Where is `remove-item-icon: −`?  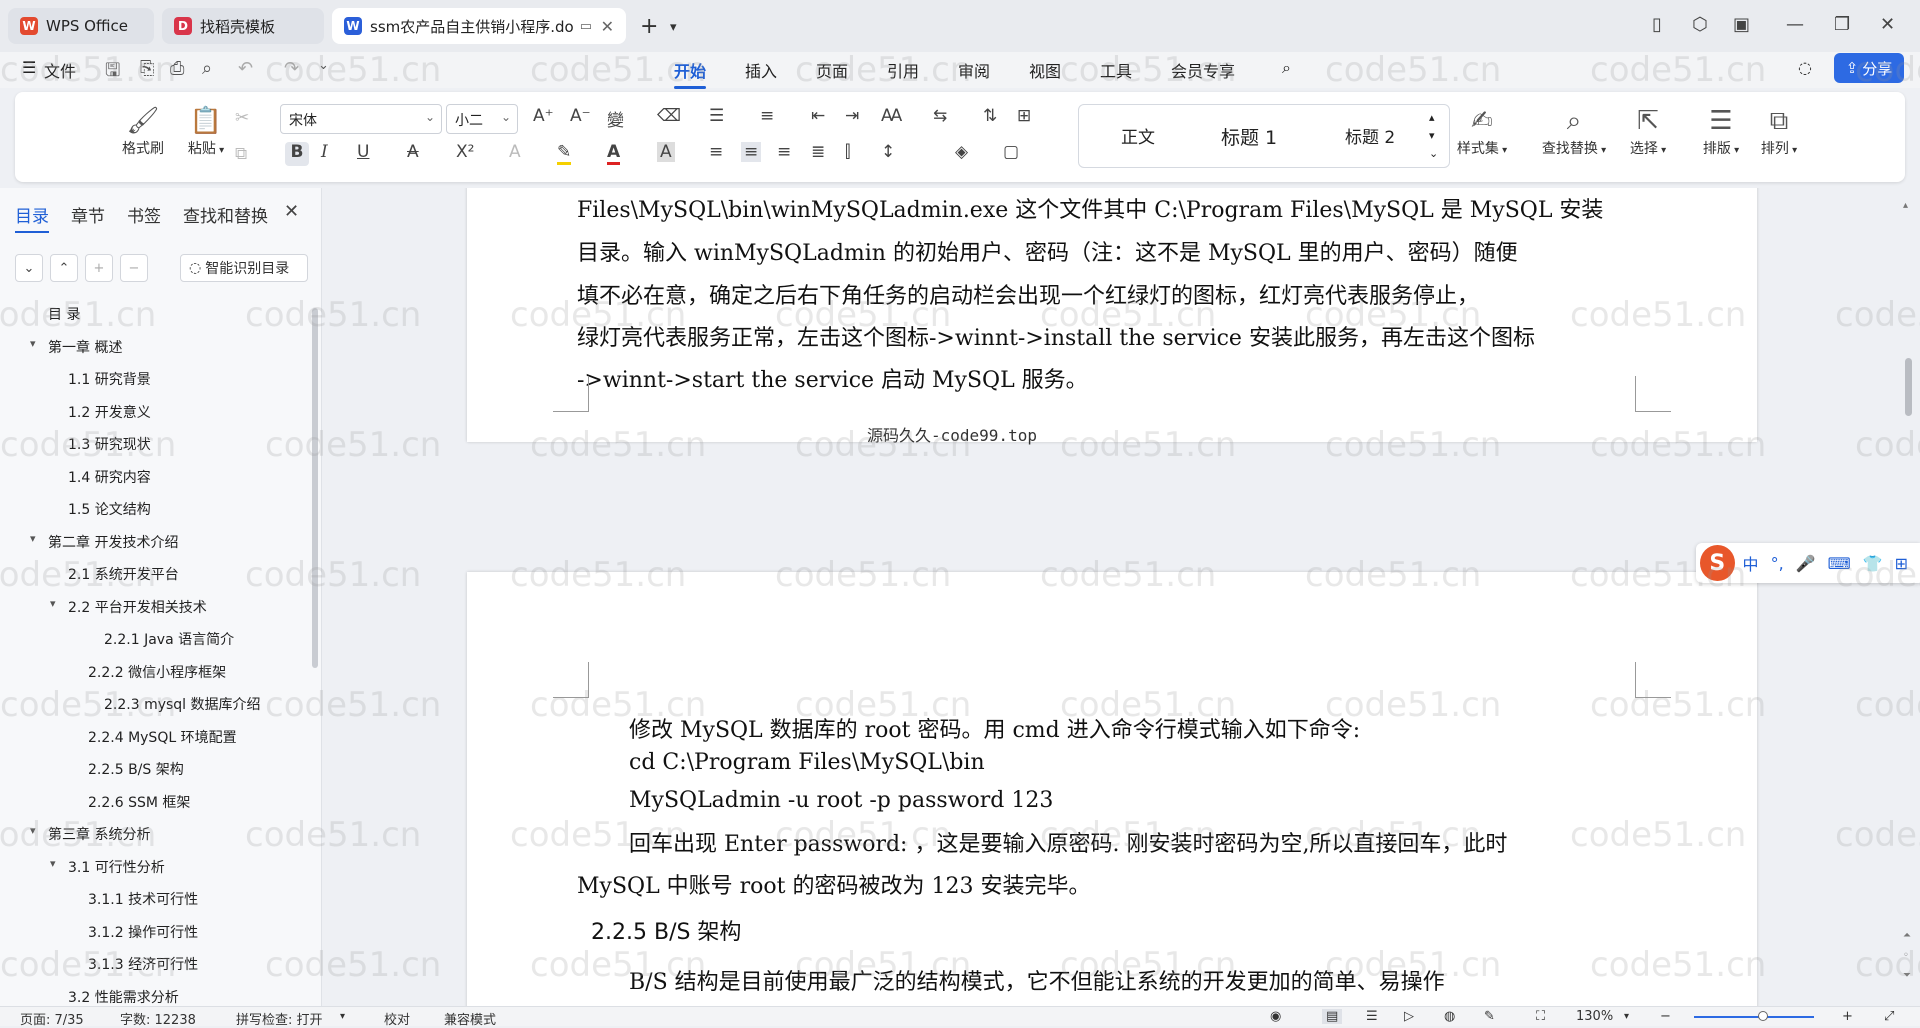
remove-item-icon: − is located at coordinates (134, 268).